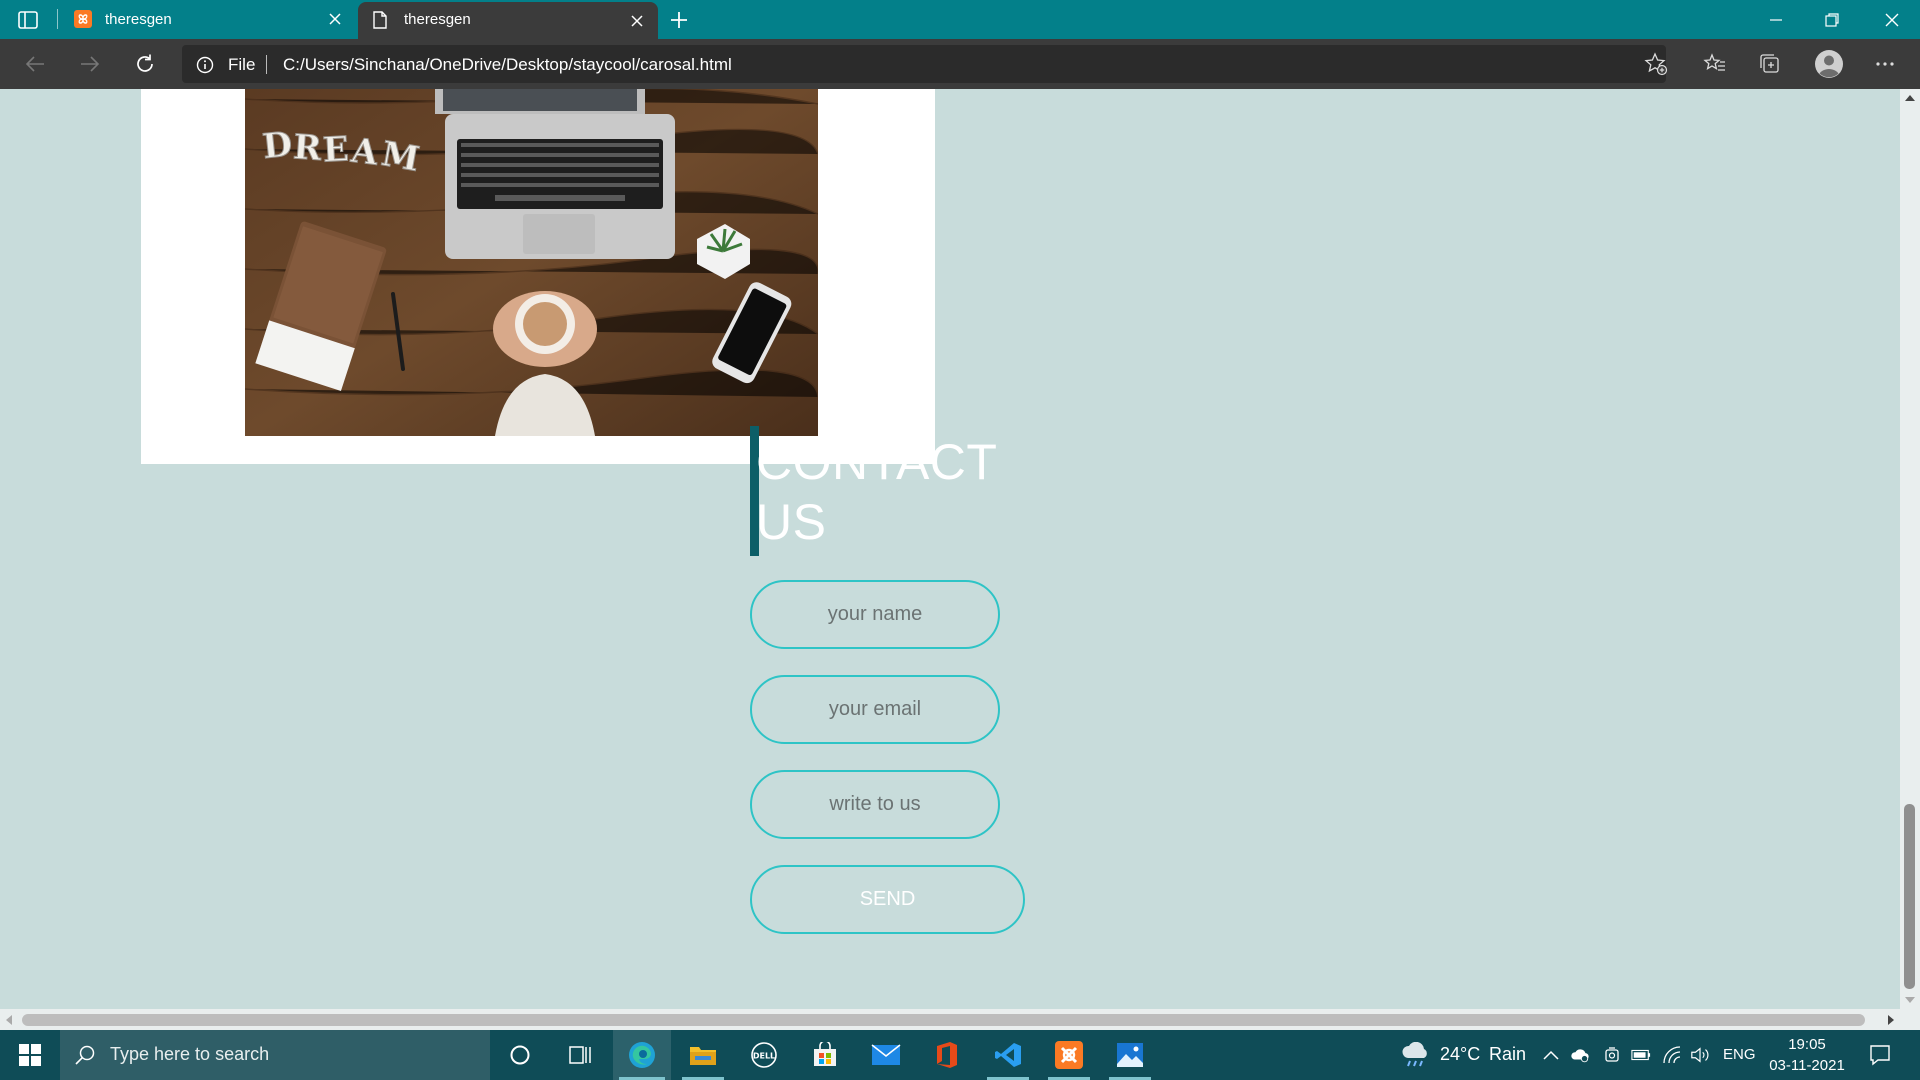 The height and width of the screenshot is (1080, 1920). Describe the element at coordinates (308, 148) in the screenshot. I see `svg-text: R` at that location.